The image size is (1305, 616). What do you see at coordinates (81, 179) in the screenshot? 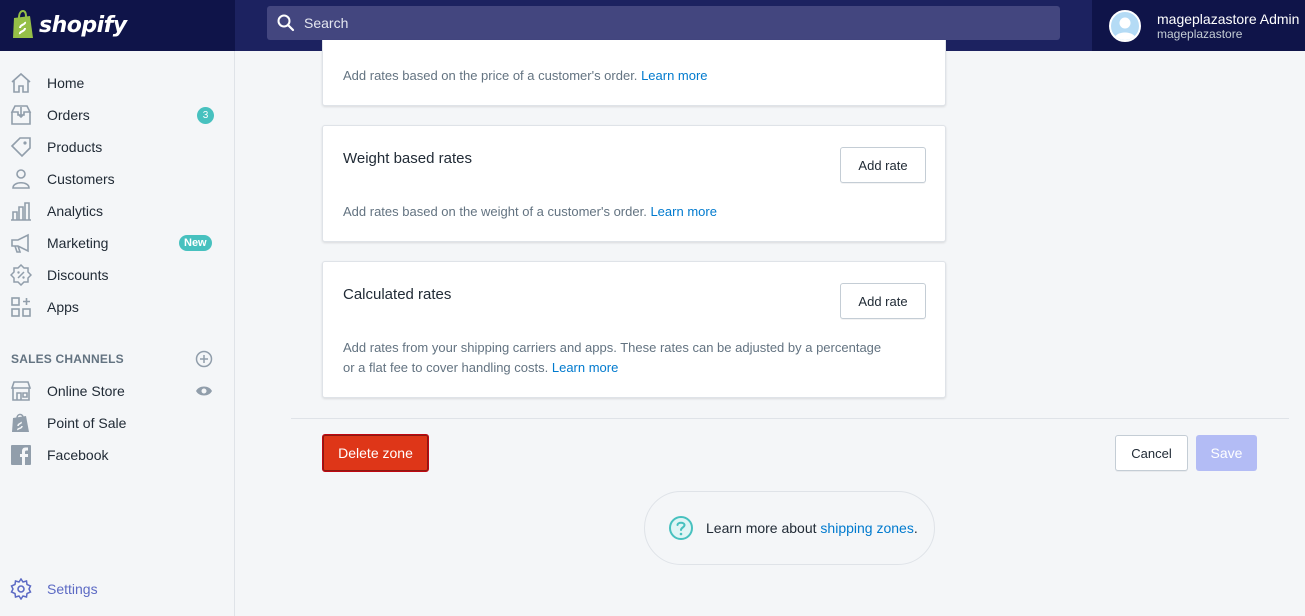
I see `sidebar-item-label: Customers` at bounding box center [81, 179].